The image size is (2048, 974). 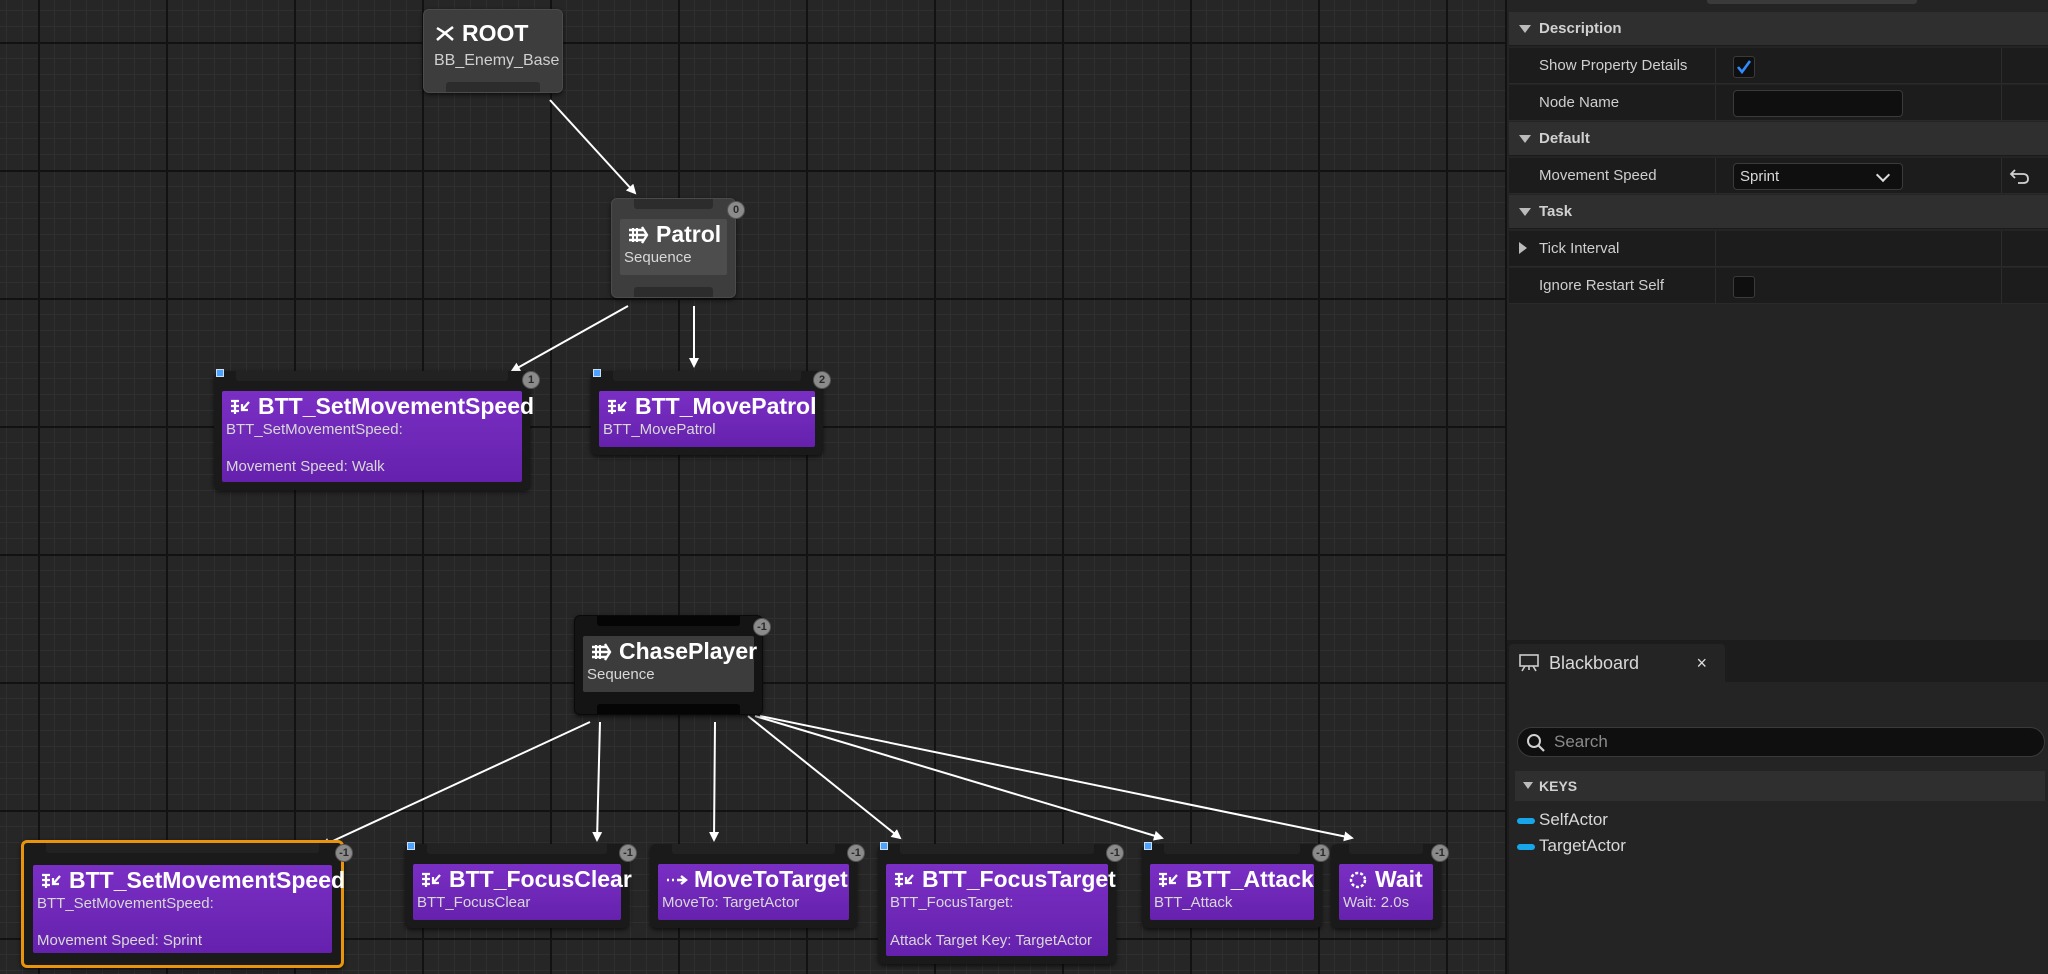 What do you see at coordinates (1019, 879) in the screenshot?
I see `focus-target-title-text: BTT_FocusTarget` at bounding box center [1019, 879].